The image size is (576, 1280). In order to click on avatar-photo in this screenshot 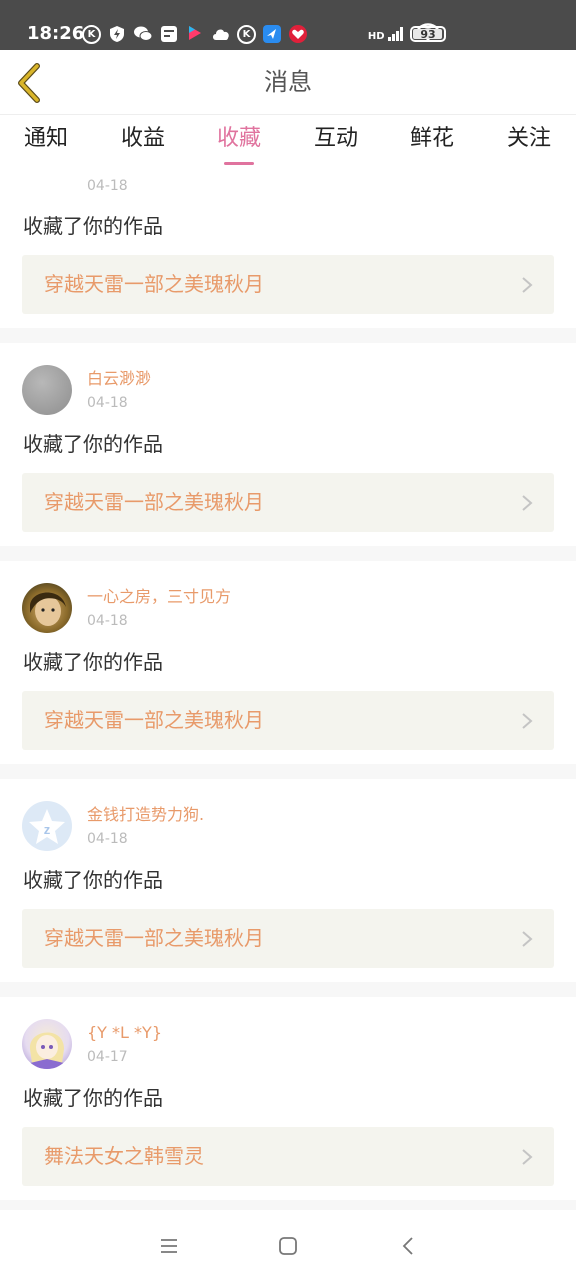, I will do `click(48, 609)`.